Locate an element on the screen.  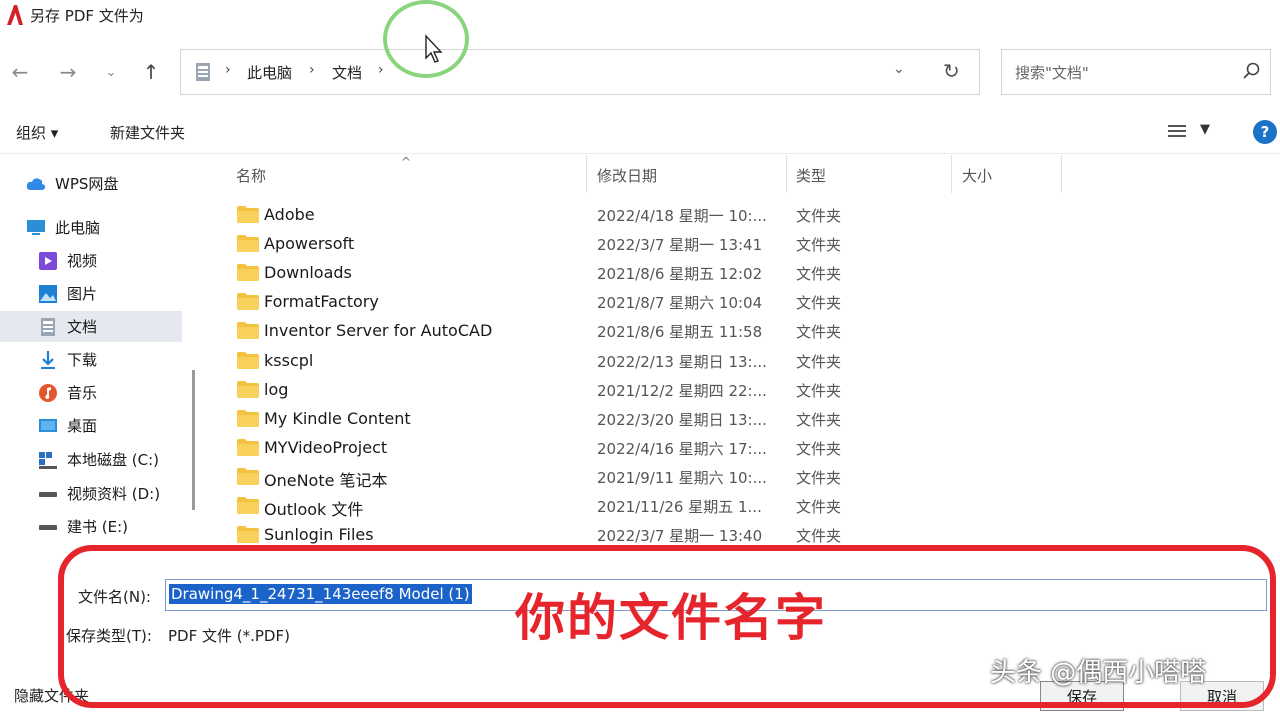
file-name: MYVideoProject is located at coordinates (326, 447).